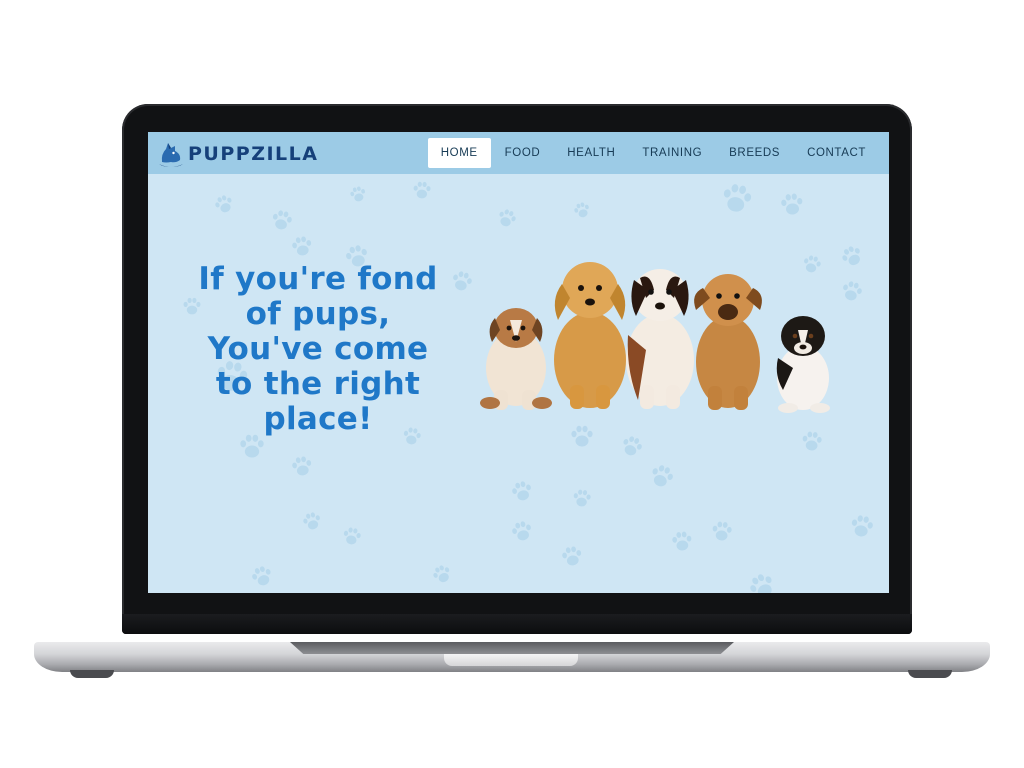 The width and height of the screenshot is (1024, 768). What do you see at coordinates (171, 155) in the screenshot?
I see `dog-head-logo-icon` at bounding box center [171, 155].